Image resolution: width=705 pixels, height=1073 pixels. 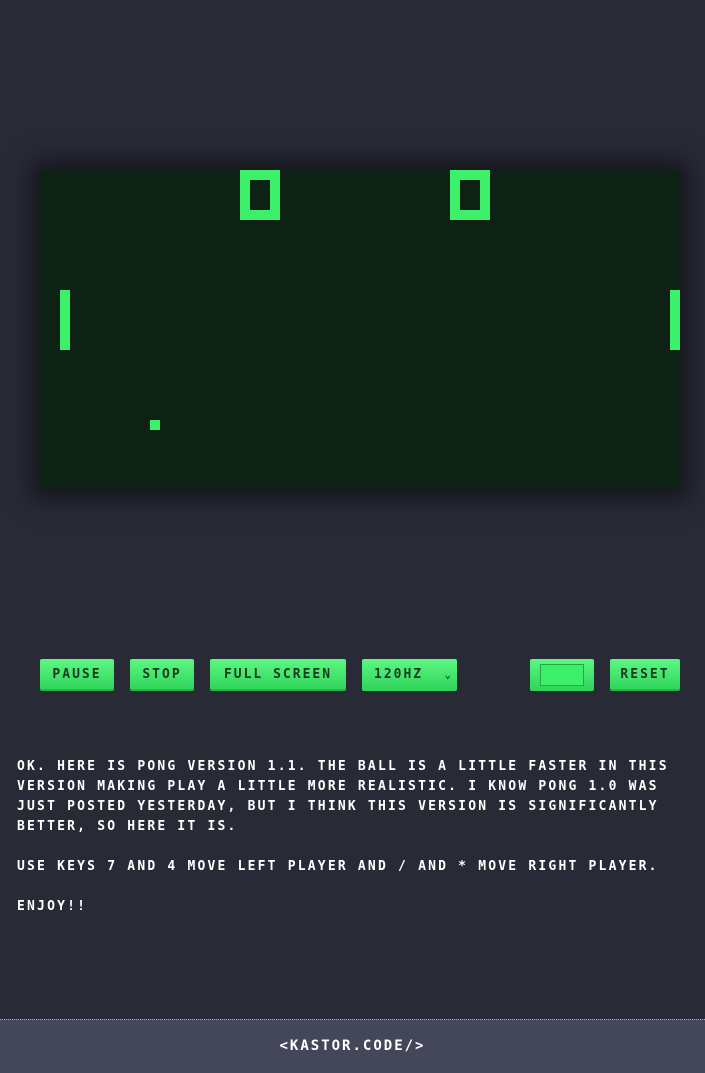 What do you see at coordinates (155, 425) in the screenshot?
I see `ball` at bounding box center [155, 425].